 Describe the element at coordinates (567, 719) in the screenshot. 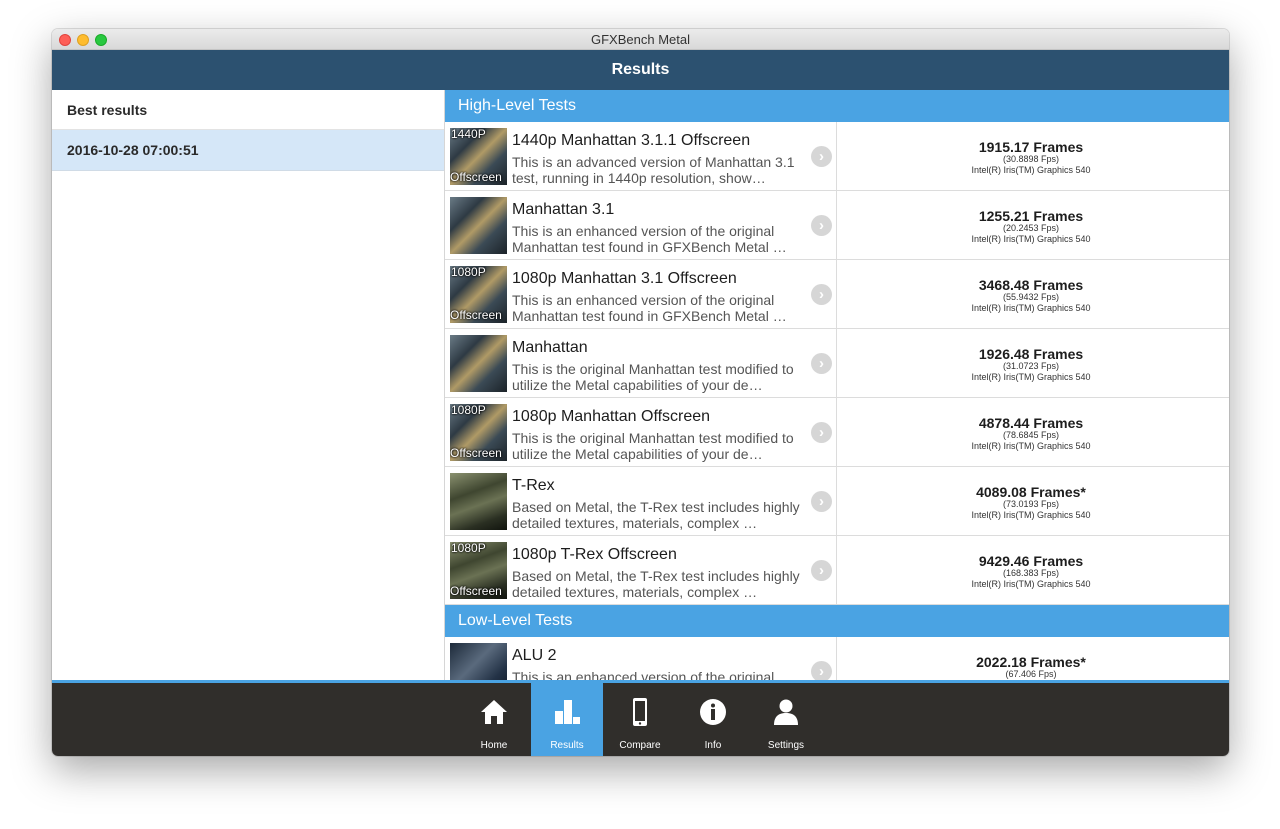

I see `tab-results: Results` at that location.